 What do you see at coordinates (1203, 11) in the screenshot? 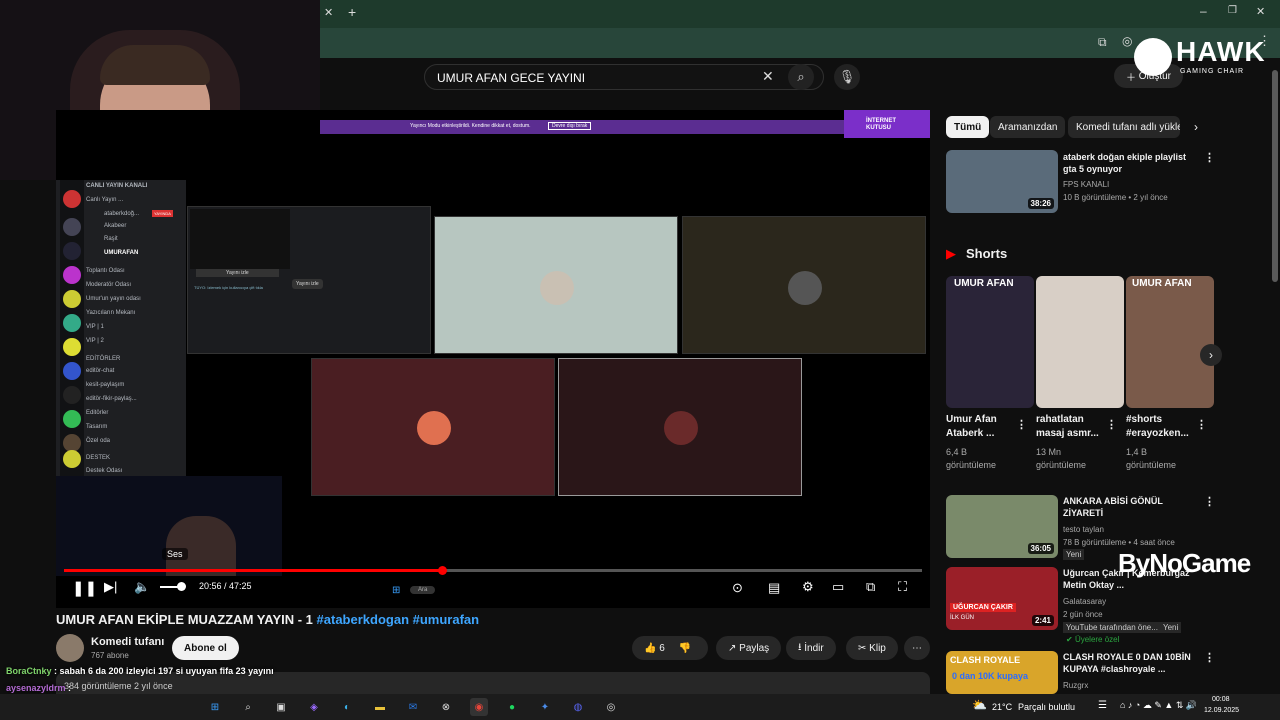
I see `minimize-icon: –` at bounding box center [1203, 11].